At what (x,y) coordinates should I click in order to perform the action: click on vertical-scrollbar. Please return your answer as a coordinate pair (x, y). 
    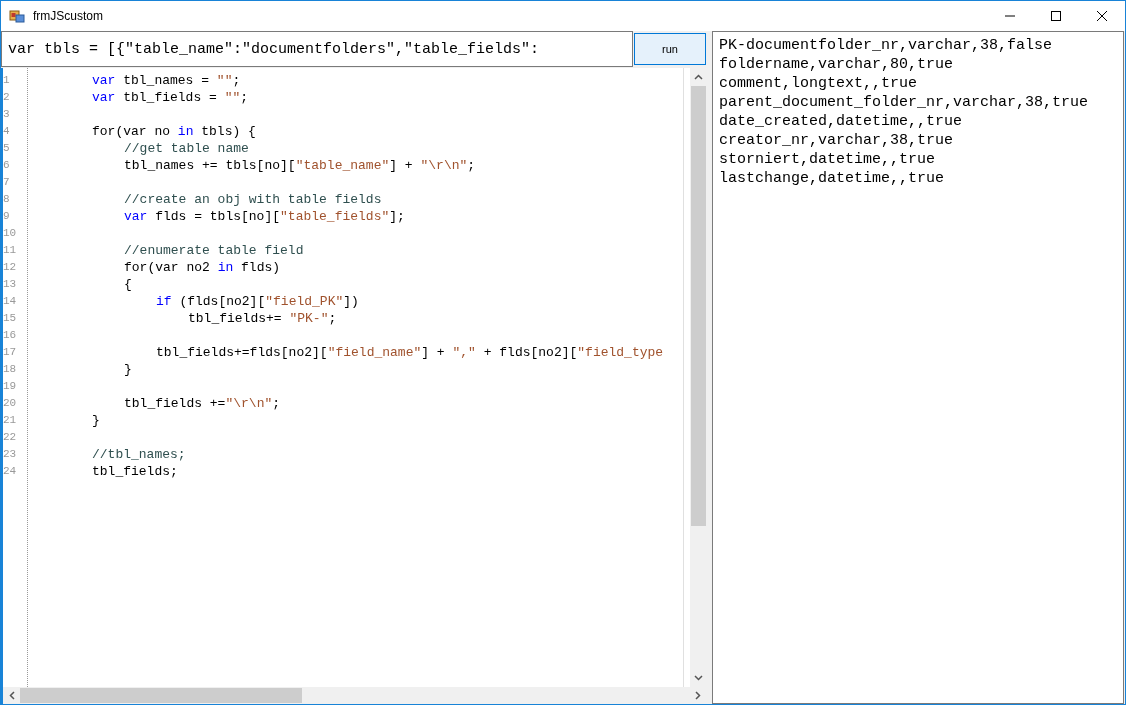
    Looking at the image, I should click on (698, 377).